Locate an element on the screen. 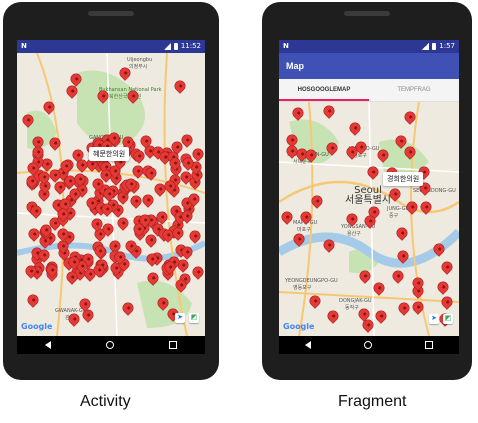 Image resolution: width=478 pixels, height=423 pixels. info-window: 경희한의원 is located at coordinates (403, 179).